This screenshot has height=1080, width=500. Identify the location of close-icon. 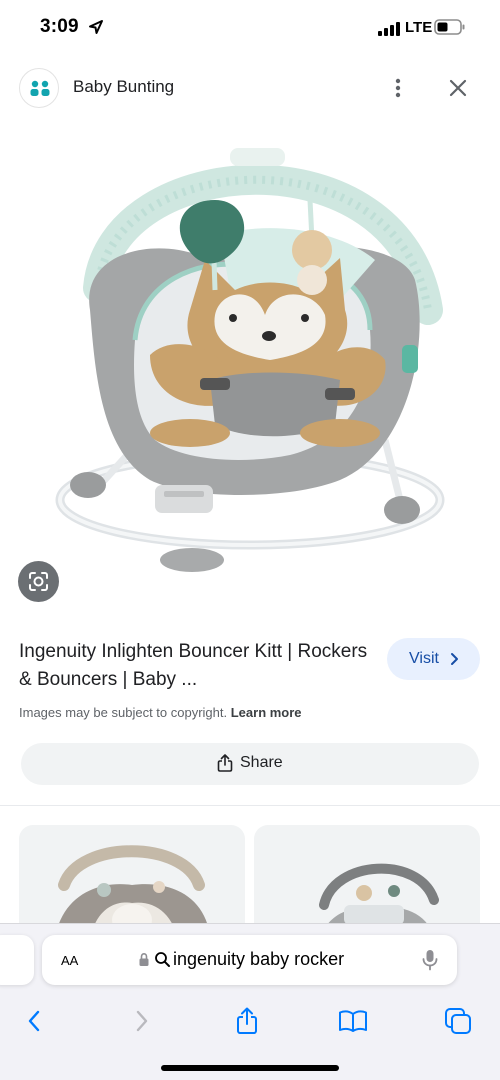
(458, 88).